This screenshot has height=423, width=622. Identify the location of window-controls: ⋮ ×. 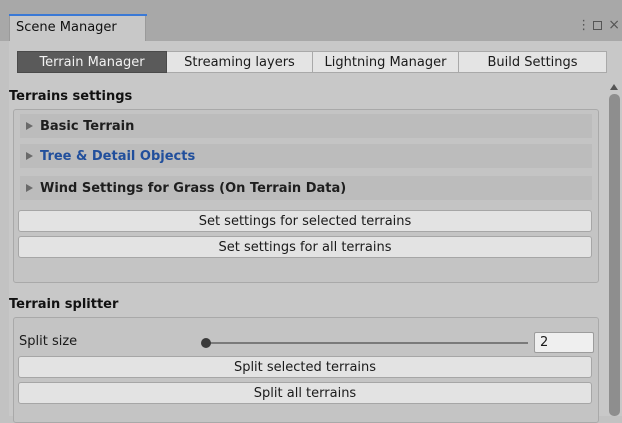
(599, 25).